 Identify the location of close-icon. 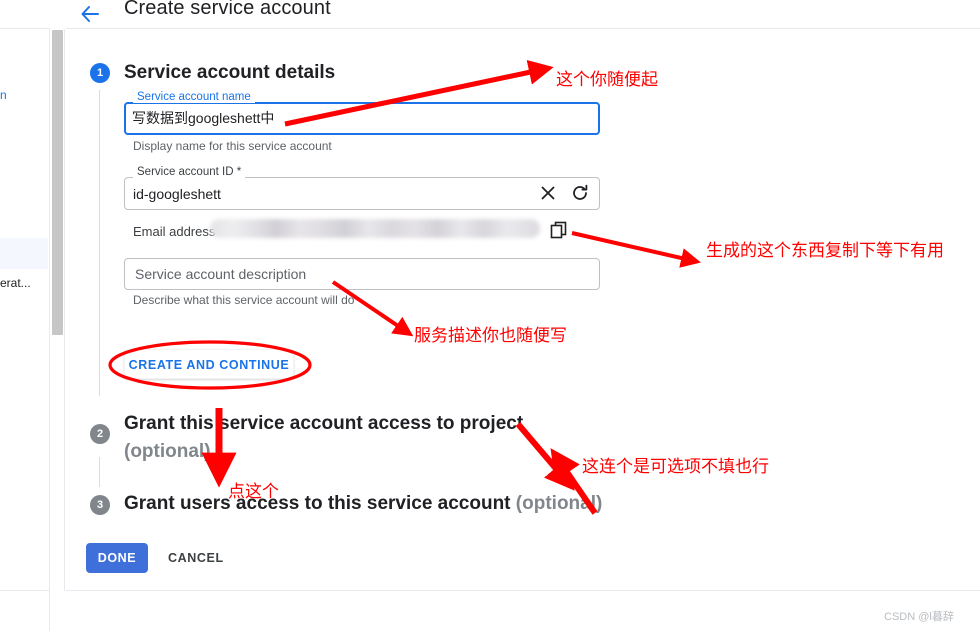
(548, 193).